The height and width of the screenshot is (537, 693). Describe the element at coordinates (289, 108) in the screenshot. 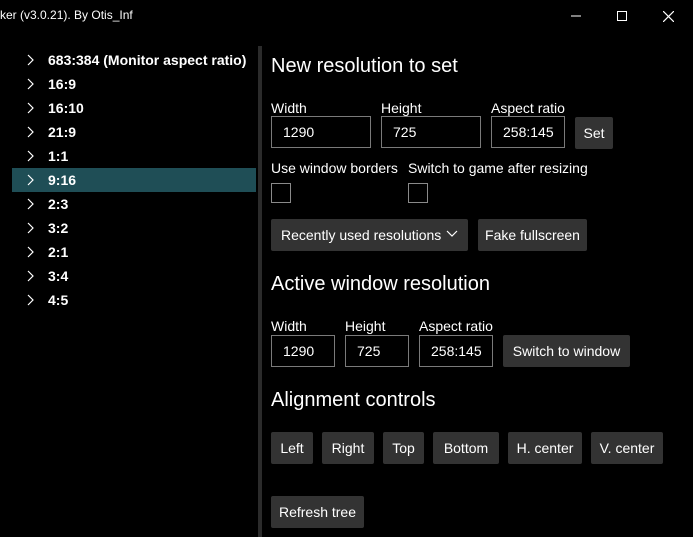

I see `new-width-label: Width` at that location.